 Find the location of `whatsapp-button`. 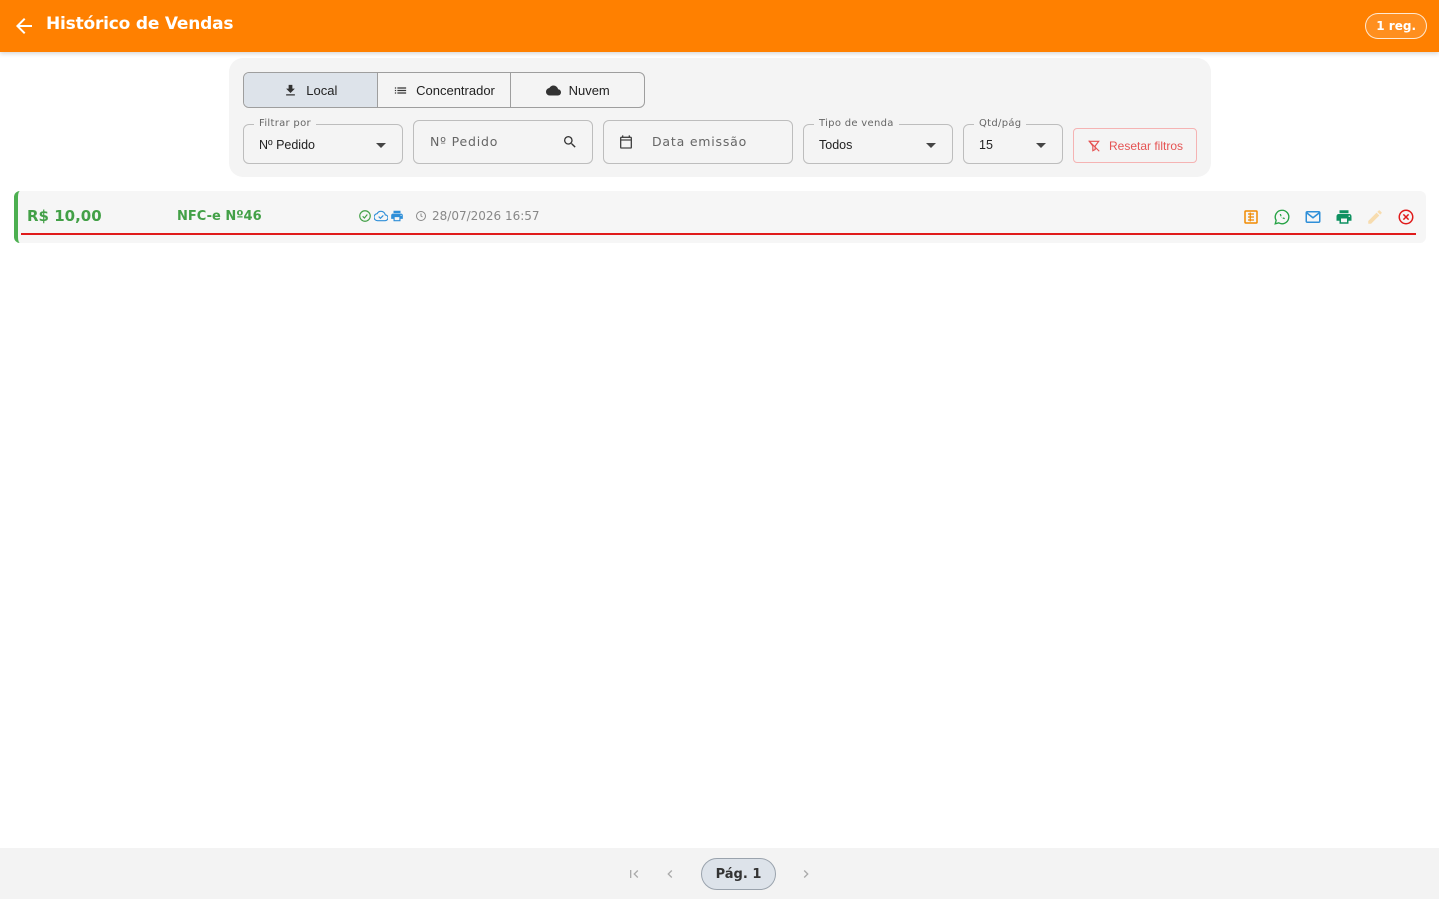

whatsapp-button is located at coordinates (1282, 217).